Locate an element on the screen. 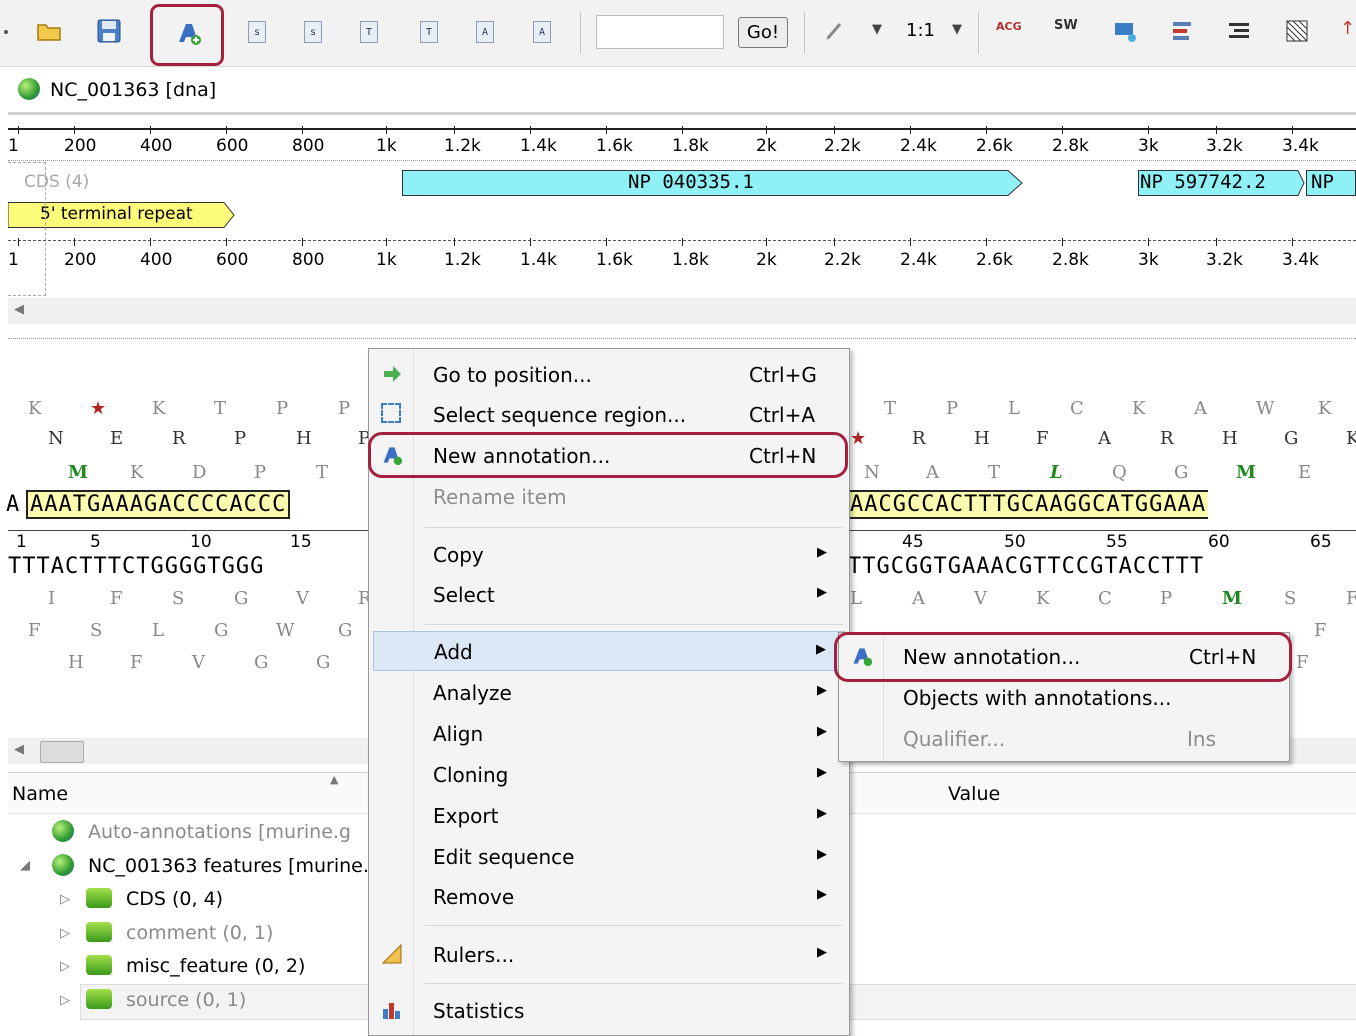  folder-icon is located at coordinates (99, 999).